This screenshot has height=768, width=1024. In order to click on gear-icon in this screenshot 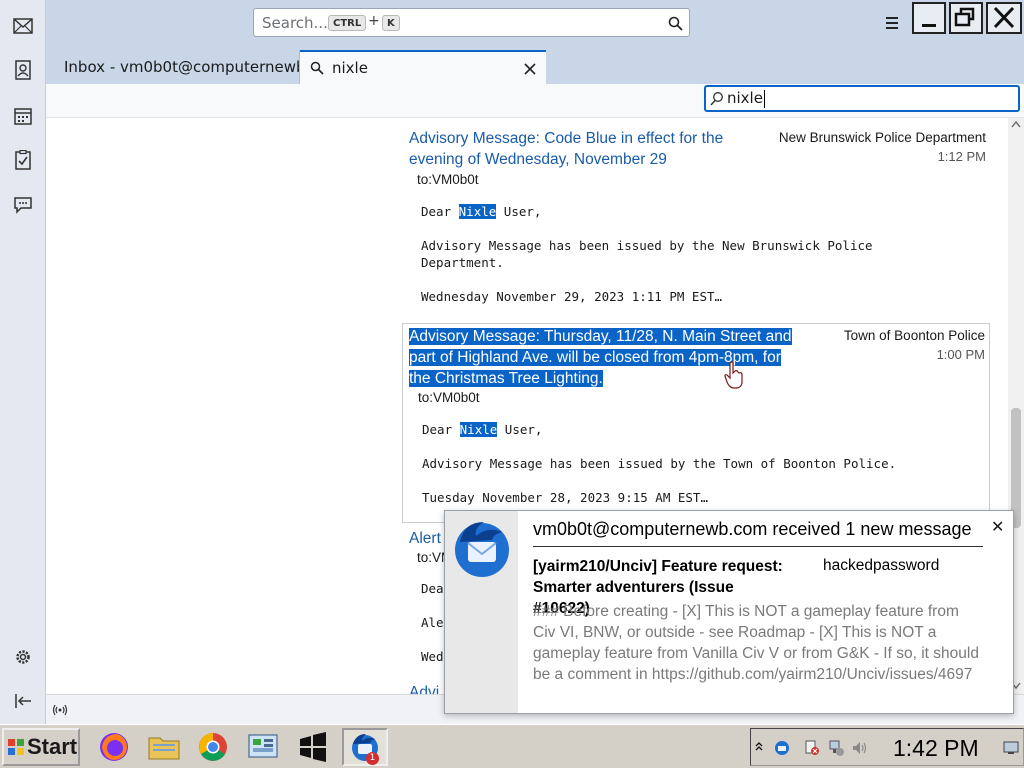, I will do `click(23, 657)`.